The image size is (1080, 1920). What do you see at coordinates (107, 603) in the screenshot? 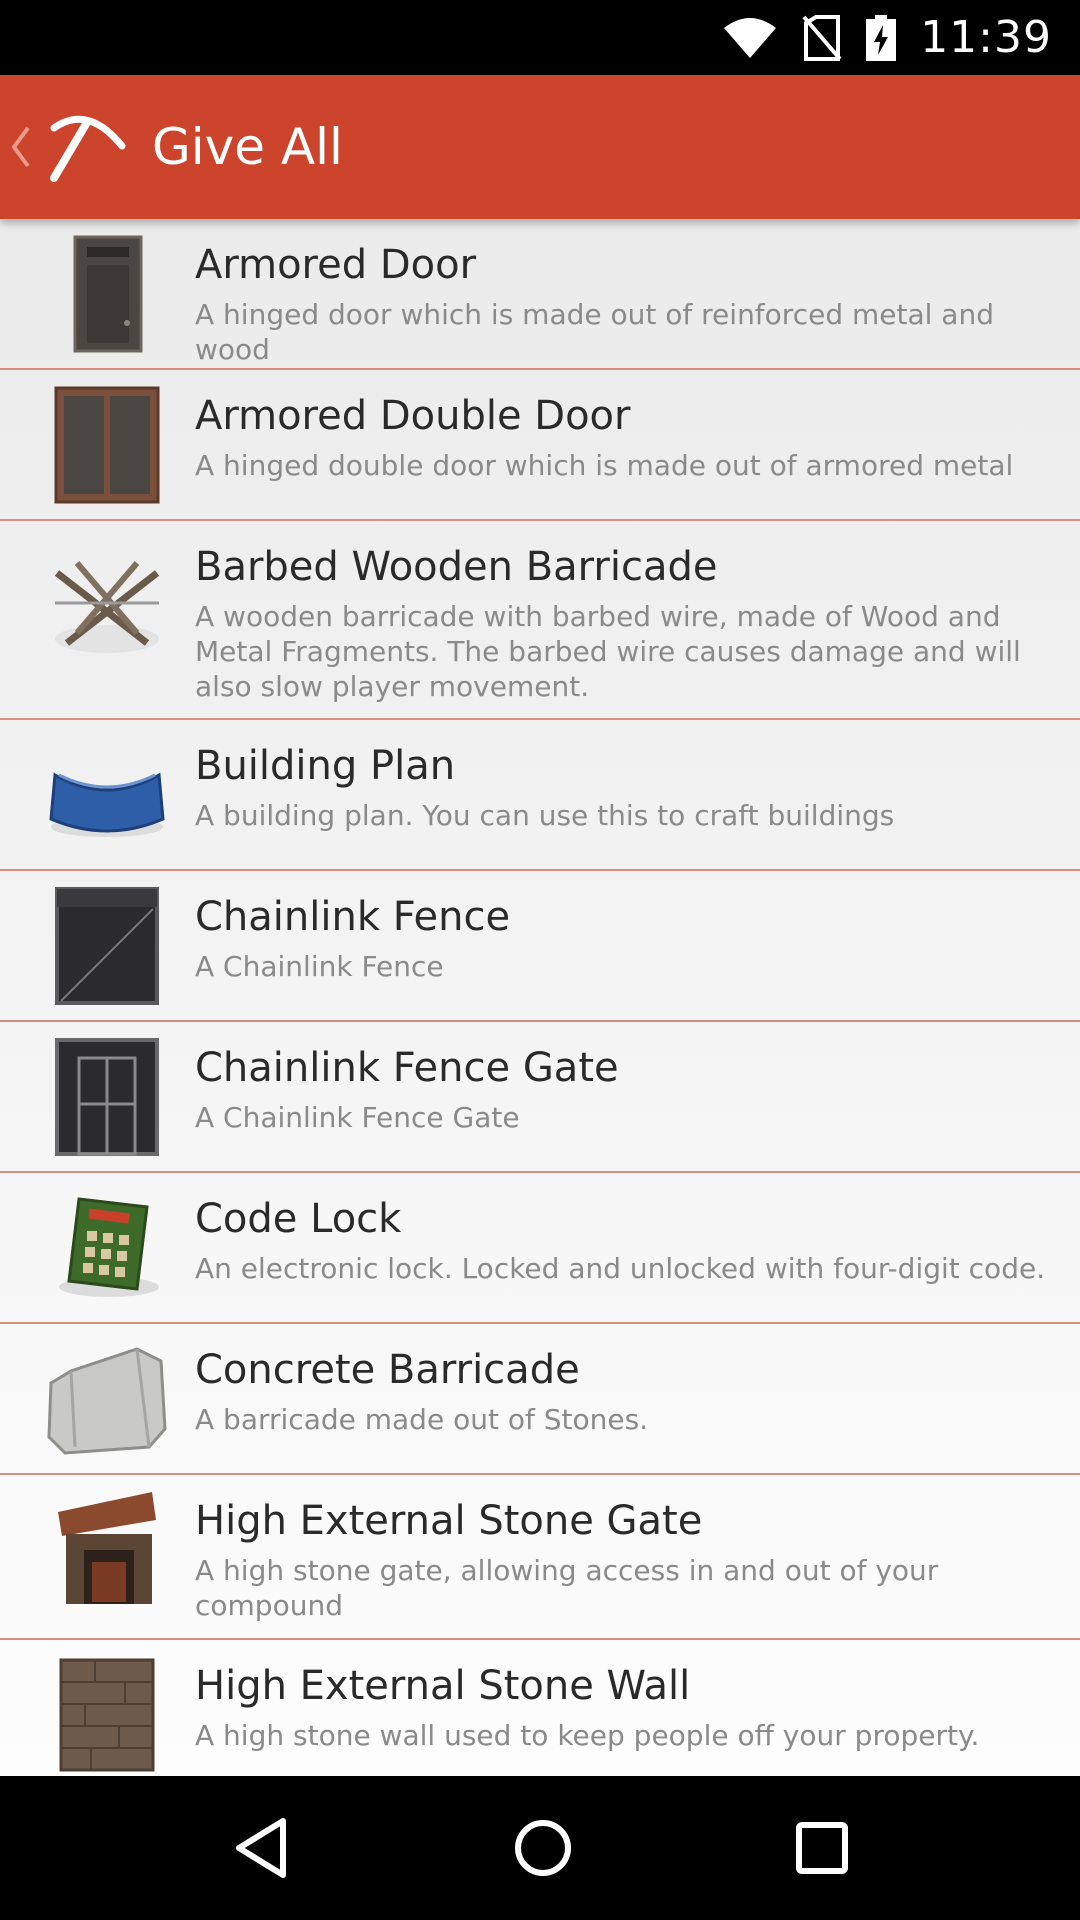
I see `barbed-barricade-icon` at bounding box center [107, 603].